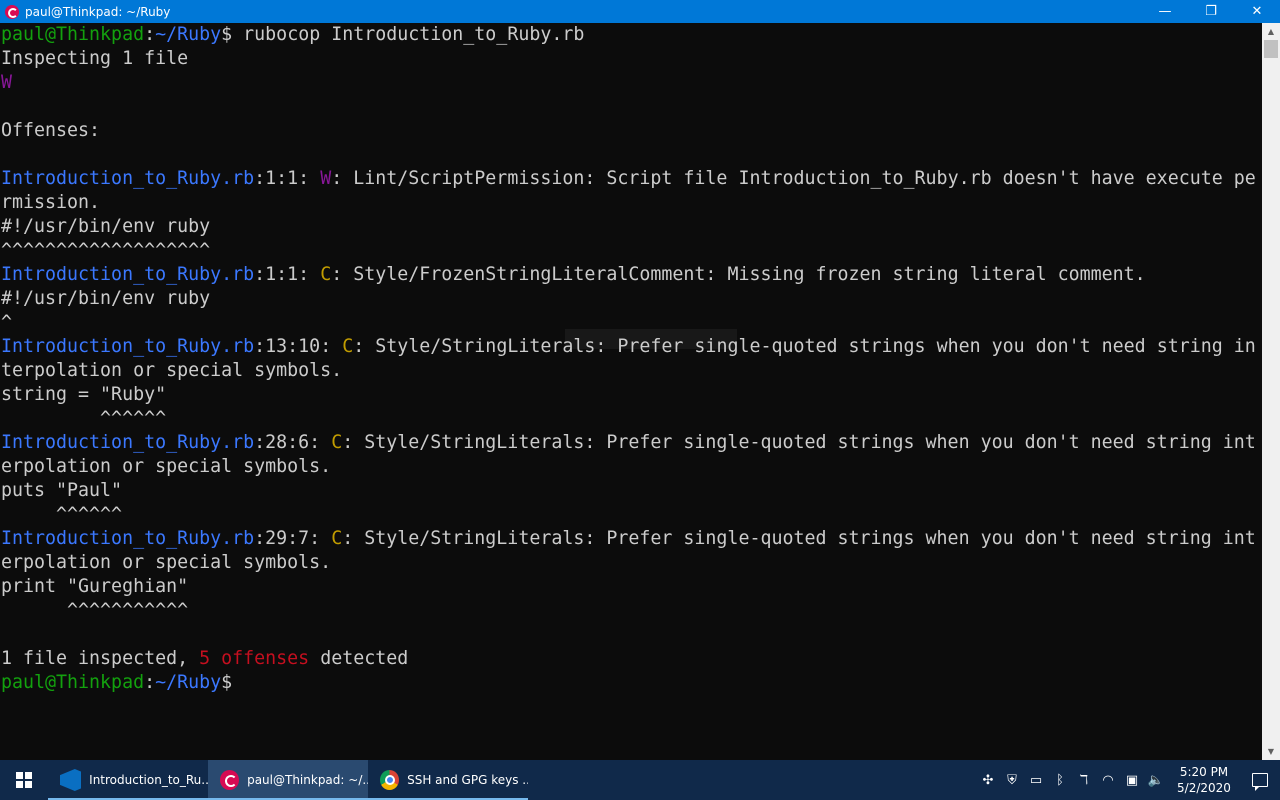 The width and height of the screenshot is (1280, 800). Describe the element at coordinates (1211, 11) in the screenshot. I see `maximize-button: ❐` at that location.